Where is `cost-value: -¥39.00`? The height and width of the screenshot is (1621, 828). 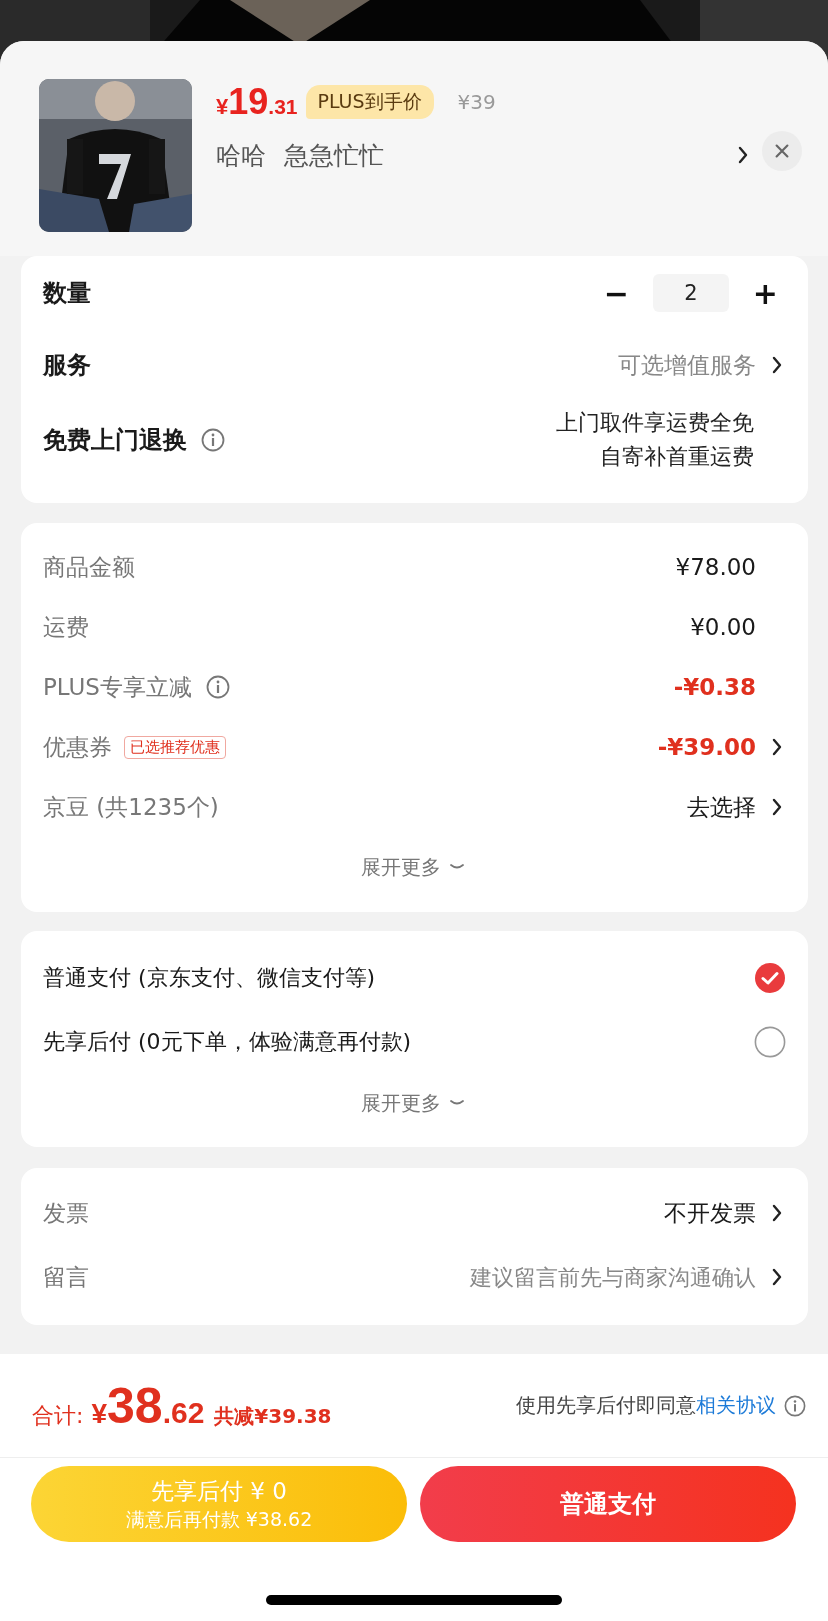 cost-value: -¥39.00 is located at coordinates (706, 747).